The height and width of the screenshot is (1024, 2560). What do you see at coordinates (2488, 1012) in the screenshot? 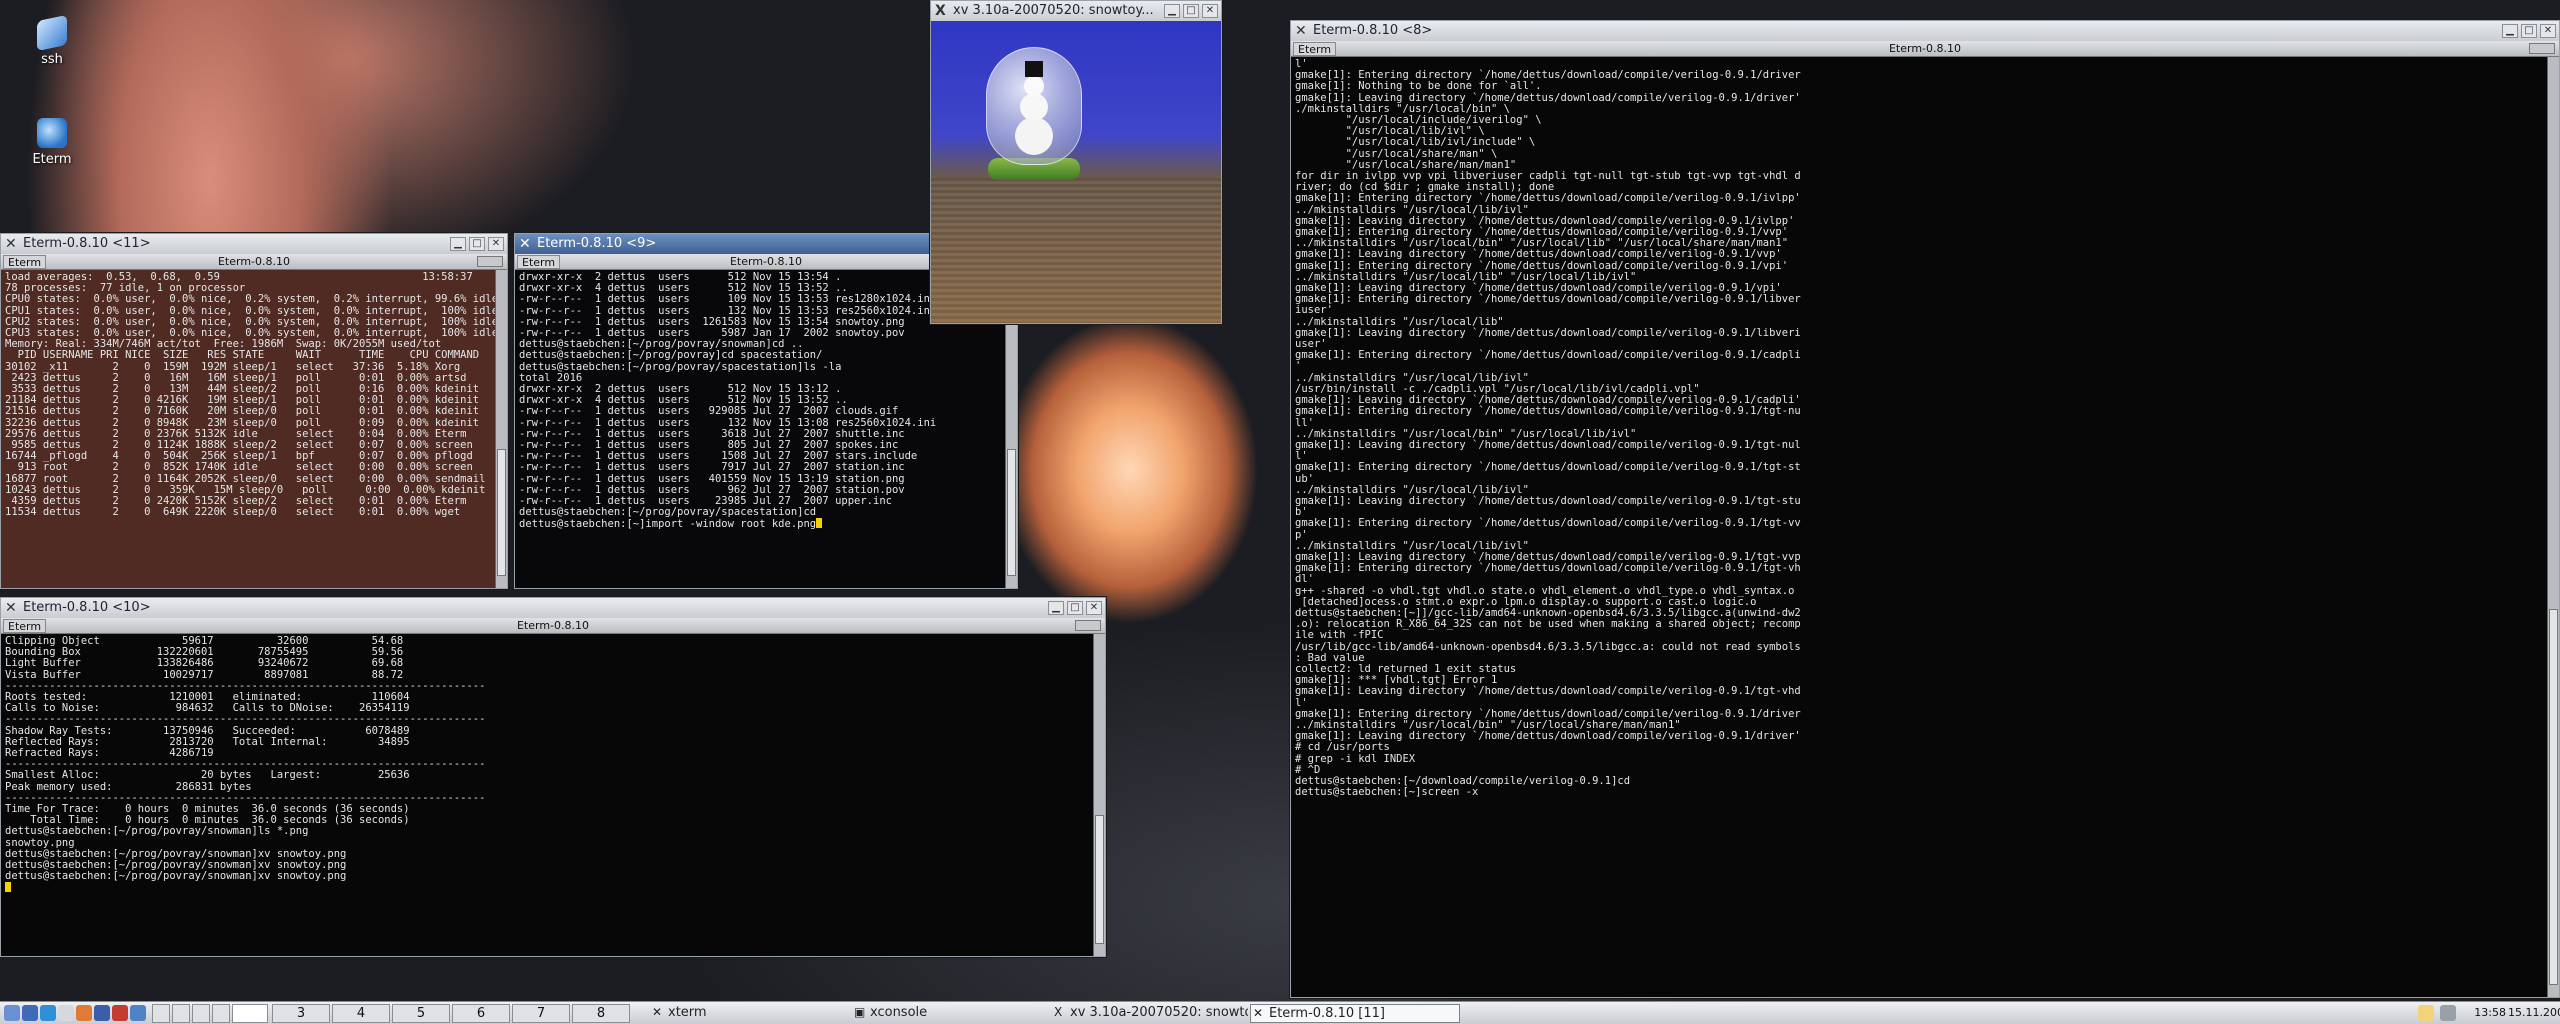
I see `clock-time: 13:58` at bounding box center [2488, 1012].